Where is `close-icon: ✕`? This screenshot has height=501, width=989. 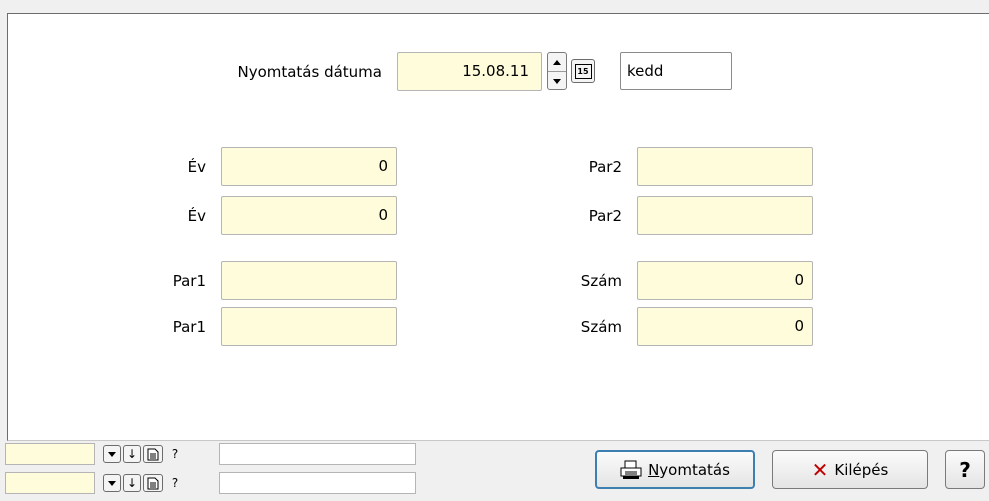
close-icon: ✕ is located at coordinates (820, 469).